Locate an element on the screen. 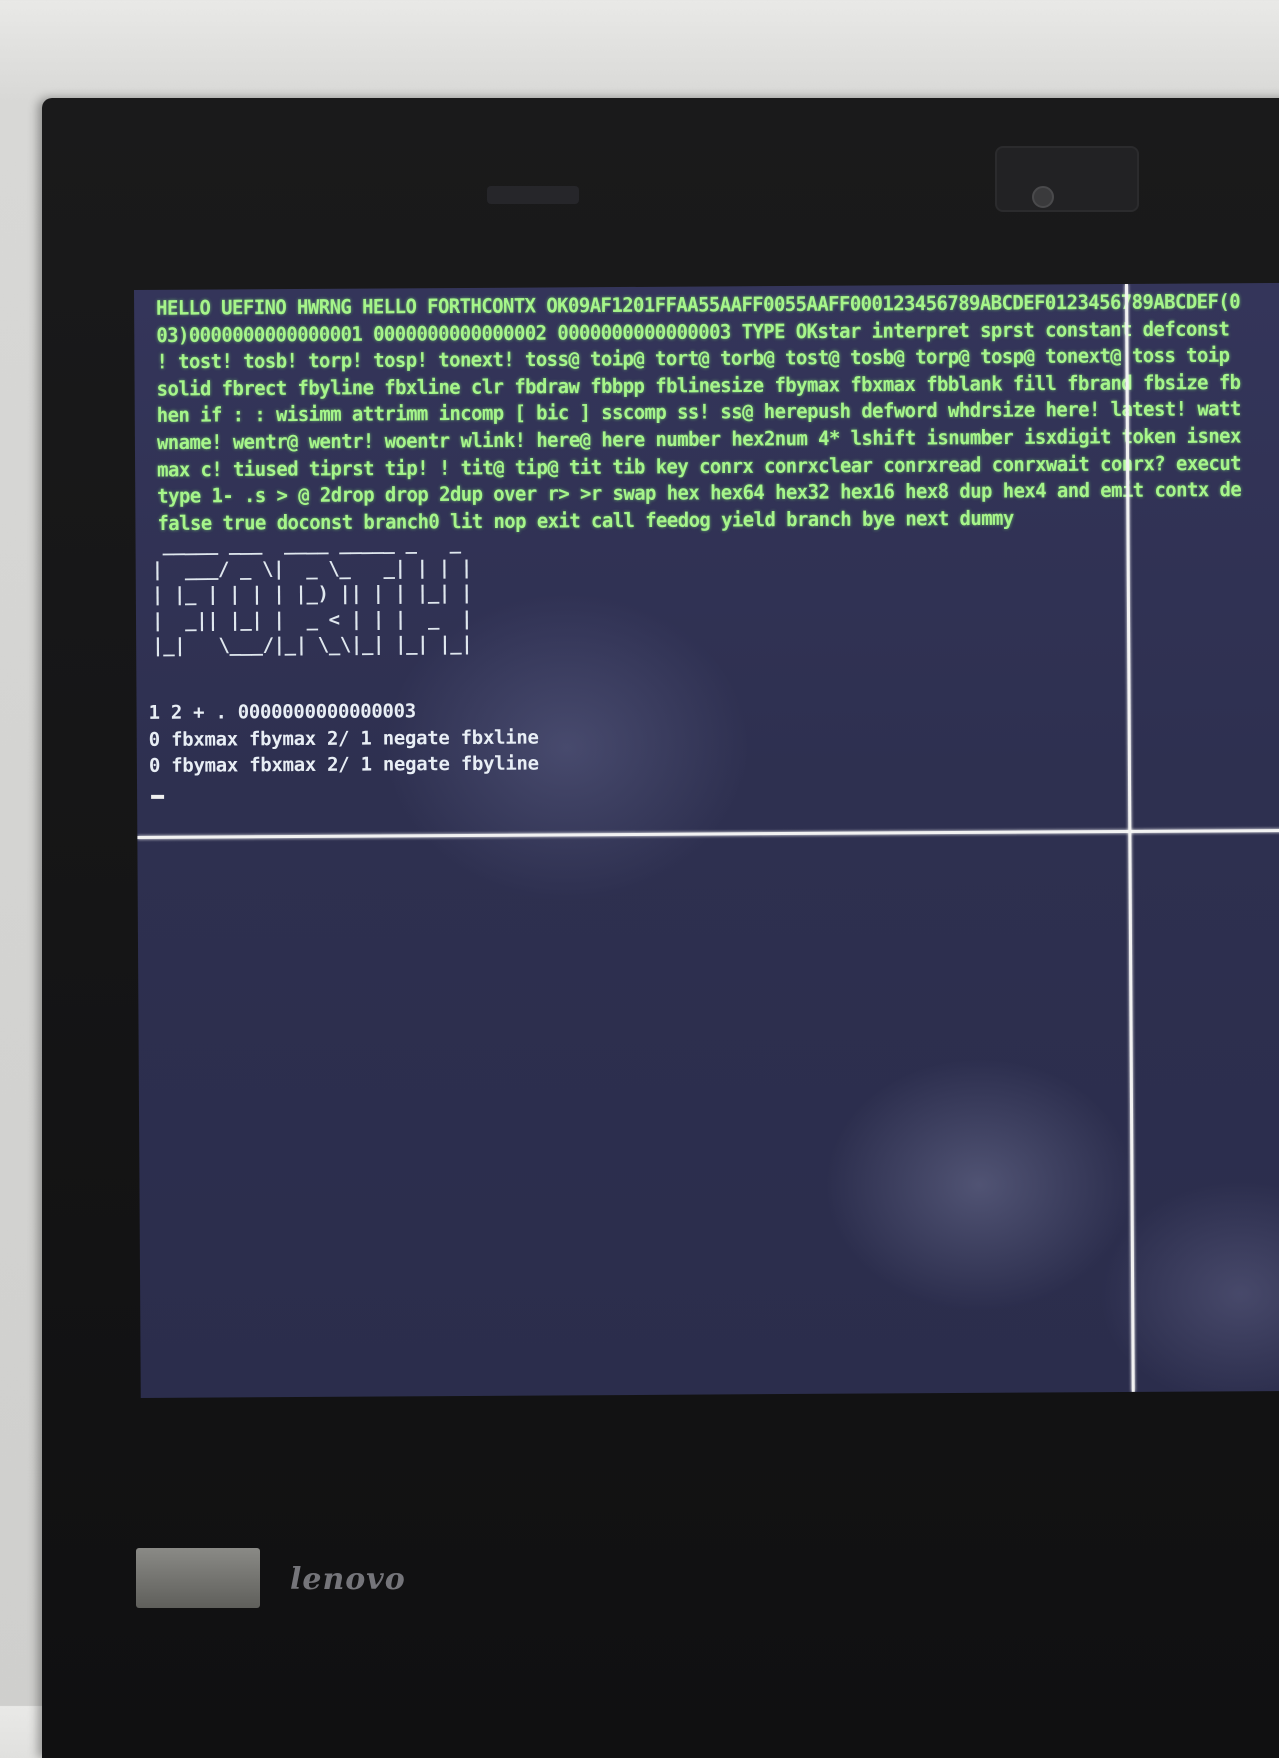 The width and height of the screenshot is (1279, 1758). banner-line: | _|| |_| | _ < | | | _ | is located at coordinates (312, 619).